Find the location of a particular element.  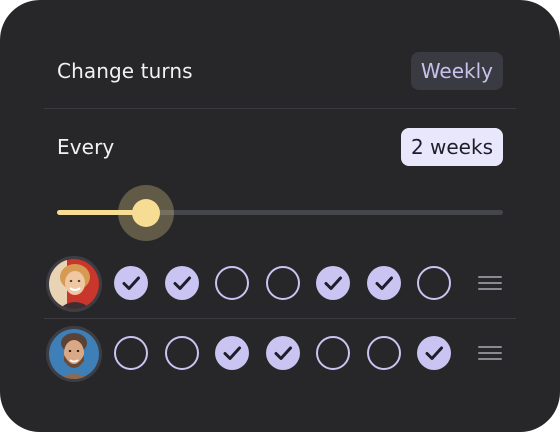

interval-selector: 2 weeks is located at coordinates (451, 147).